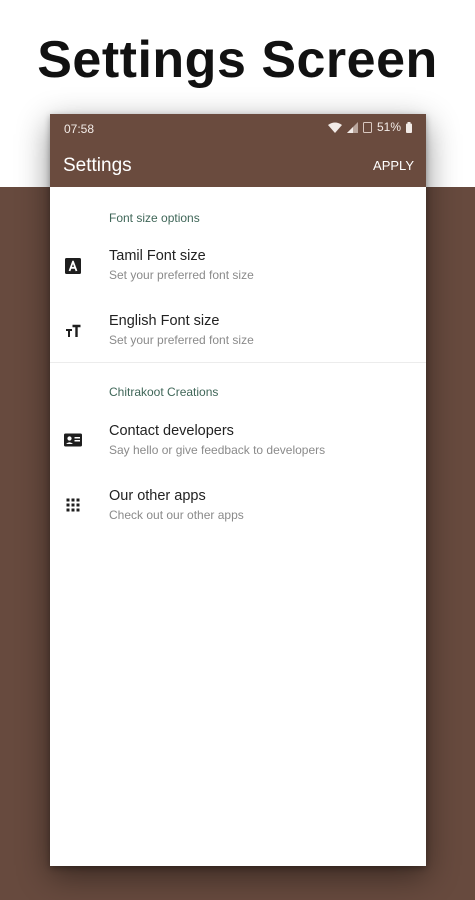 The height and width of the screenshot is (900, 475). I want to click on other-apps-title: Our other apps, so click(157, 496).